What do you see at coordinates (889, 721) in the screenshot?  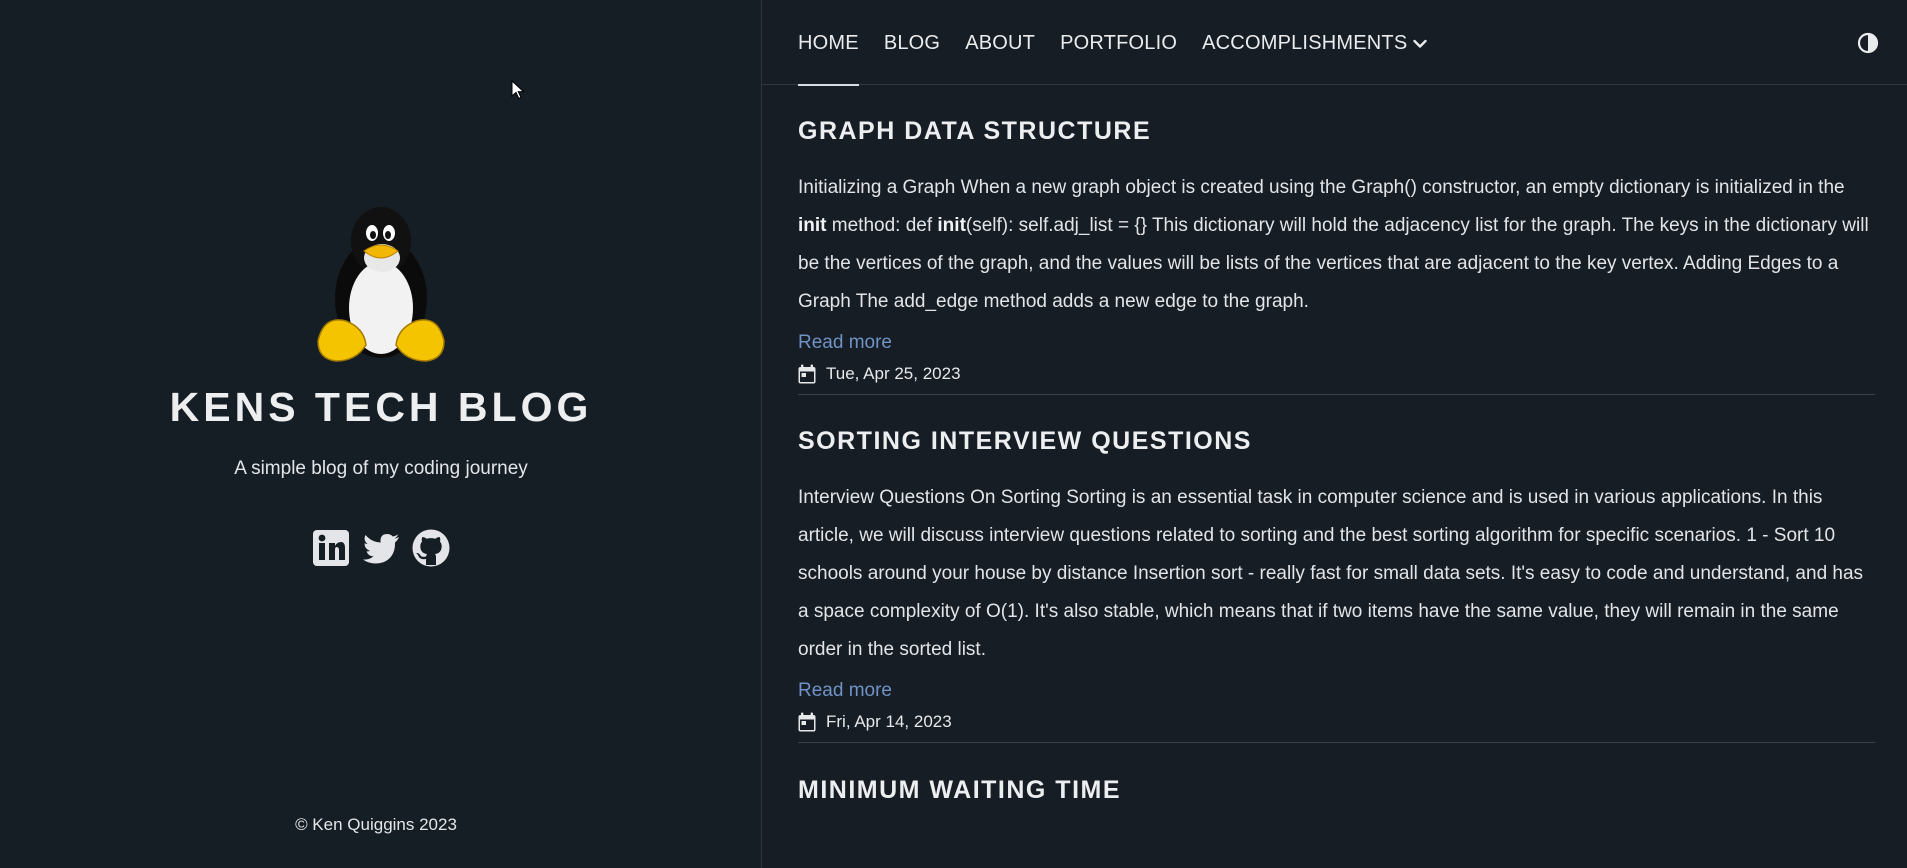 I see `post-date-text: Fri, Apr 14, 2023` at bounding box center [889, 721].